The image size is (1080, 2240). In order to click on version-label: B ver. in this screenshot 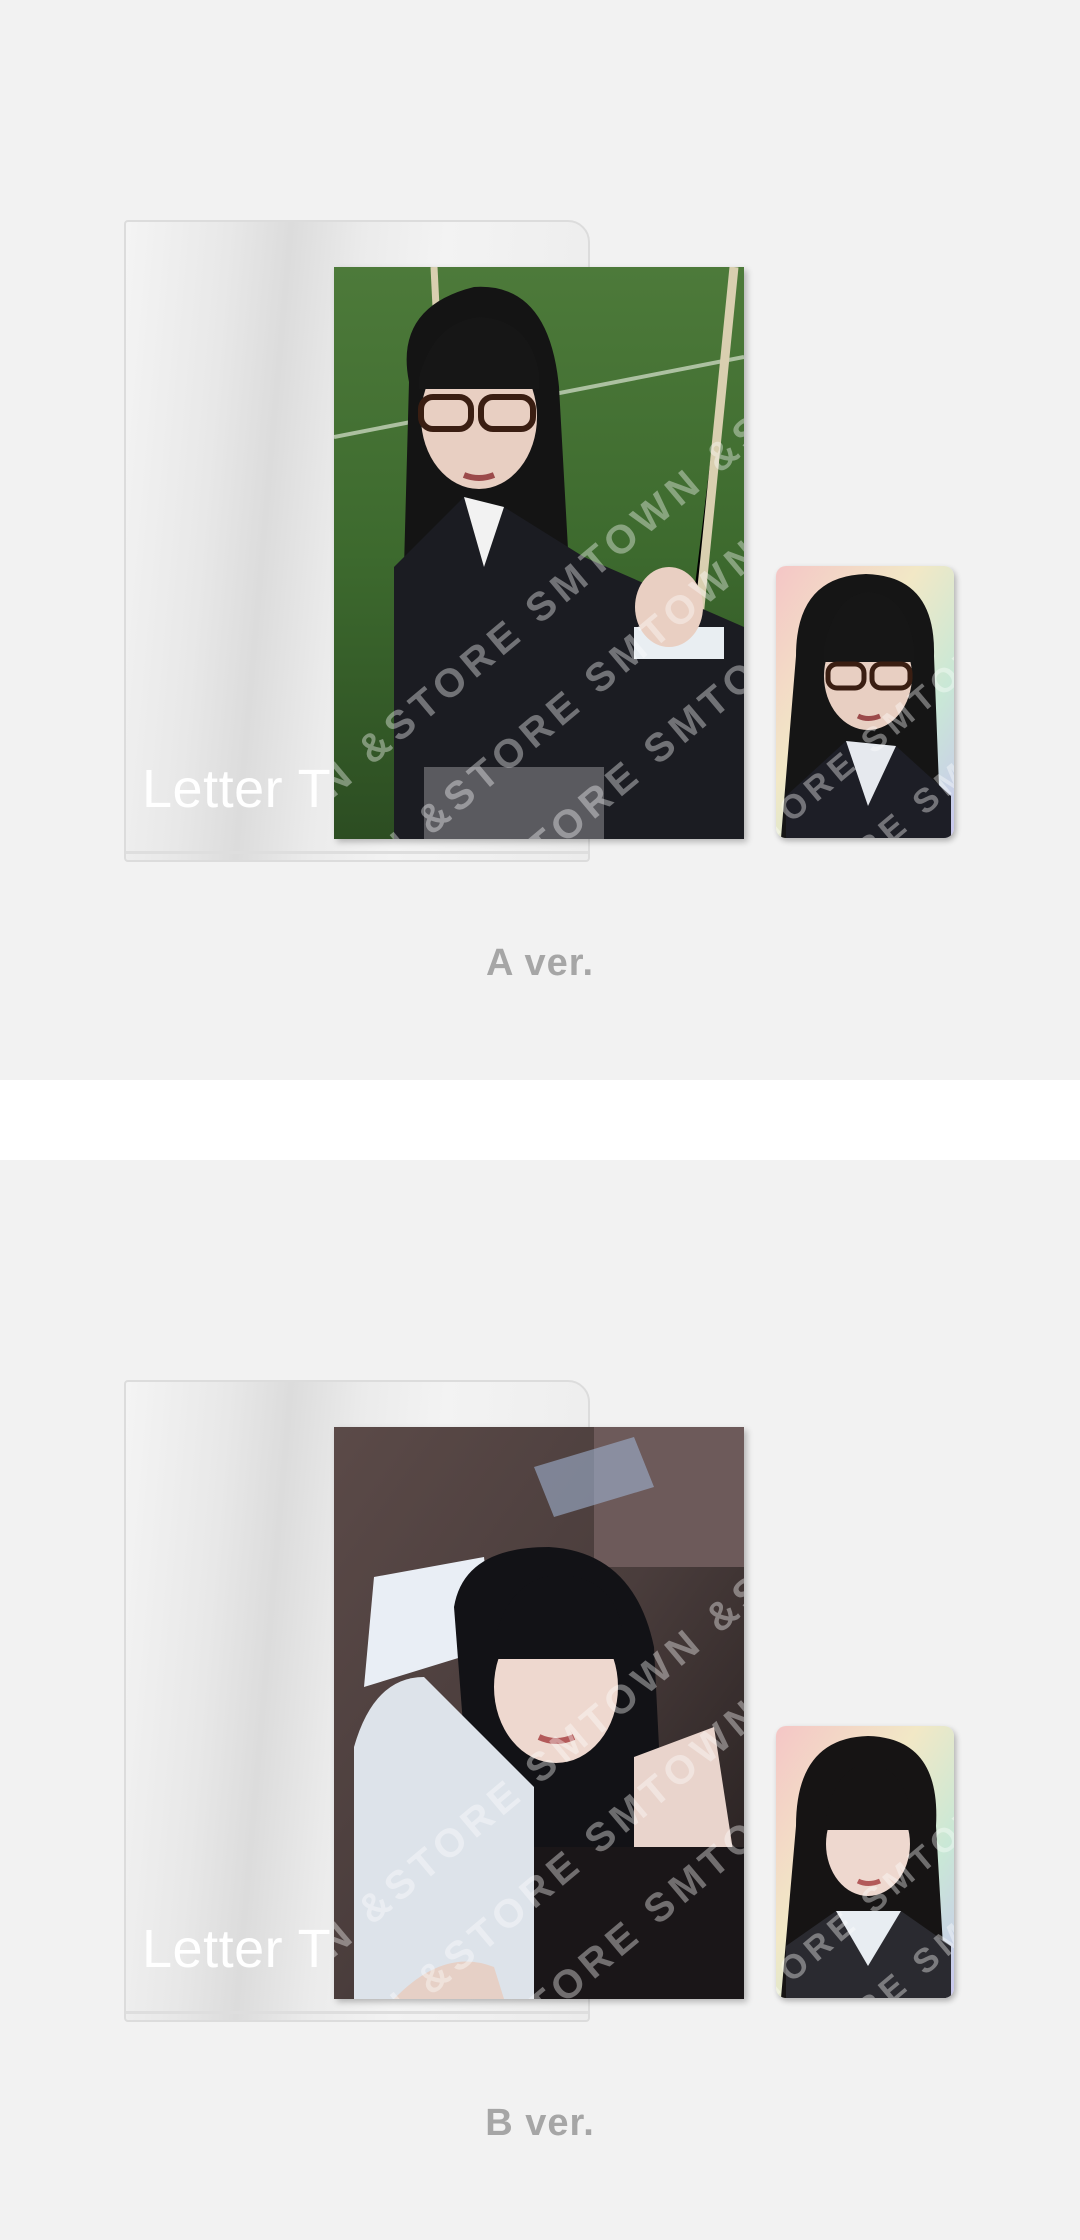, I will do `click(540, 2123)`.